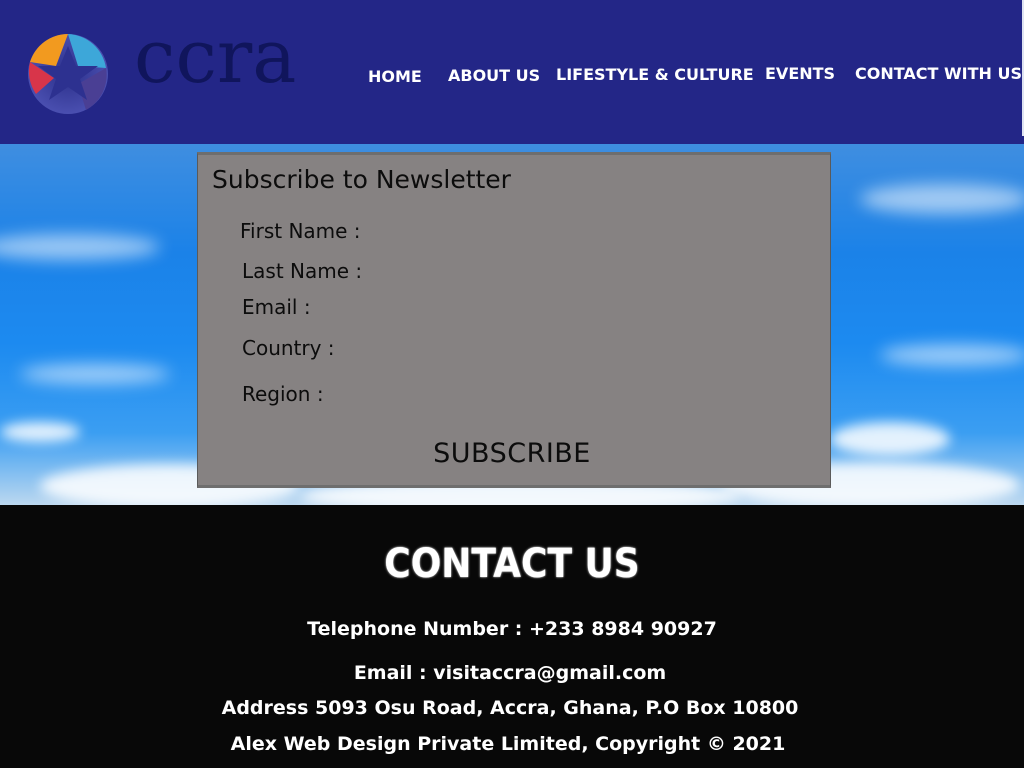 This screenshot has height=768, width=1024. I want to click on nav-about-us: ABOUT US, so click(494, 75).